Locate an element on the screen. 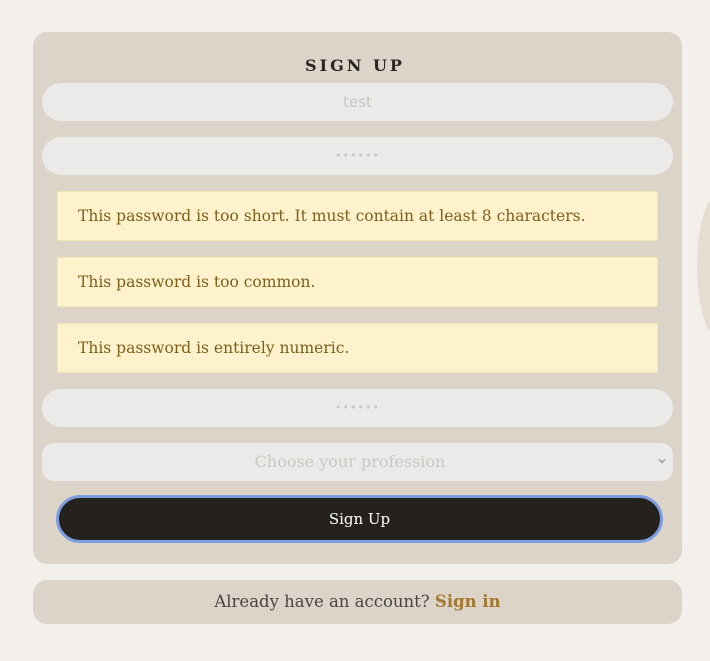 The height and width of the screenshot is (661, 710). form-title: SIGN UP is located at coordinates (355, 65).